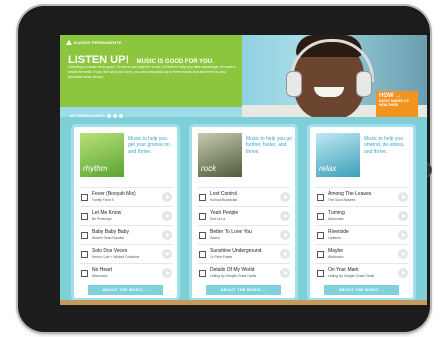 This screenshot has height=337, width=448. What do you see at coordinates (103, 200) in the screenshot?
I see `track-artist: Family Force 5` at bounding box center [103, 200].